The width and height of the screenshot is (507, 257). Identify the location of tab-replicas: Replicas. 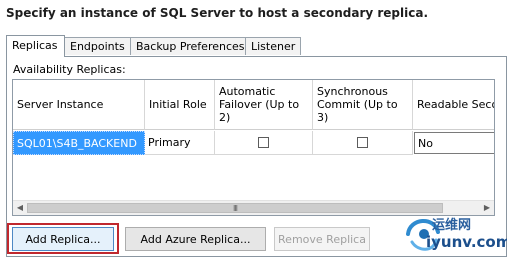
(35, 46).